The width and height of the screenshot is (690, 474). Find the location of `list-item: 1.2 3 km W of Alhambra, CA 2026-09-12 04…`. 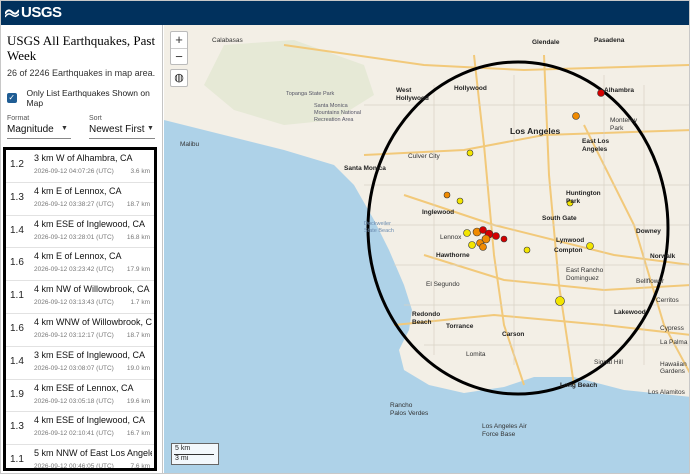

list-item: 1.2 3 km W of Alhambra, CA 2026-09-12 04… is located at coordinates (80, 166).